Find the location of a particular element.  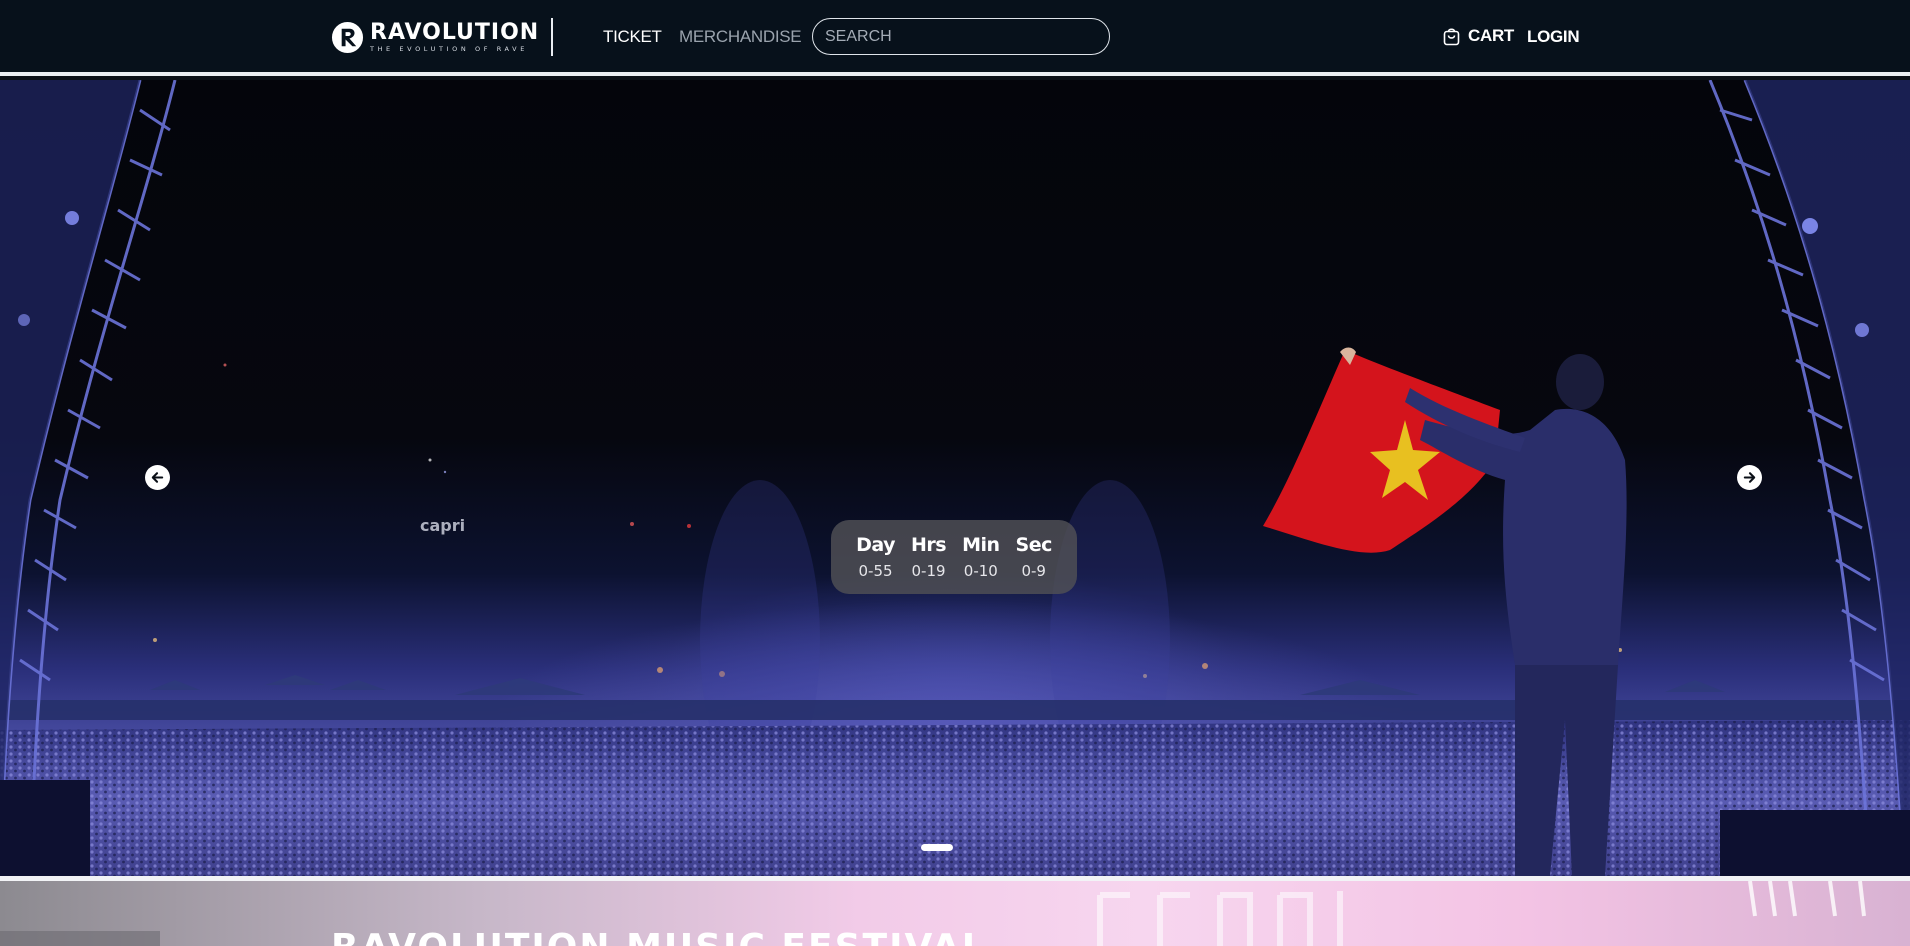

hero-sign-text: capri is located at coordinates (442, 525).